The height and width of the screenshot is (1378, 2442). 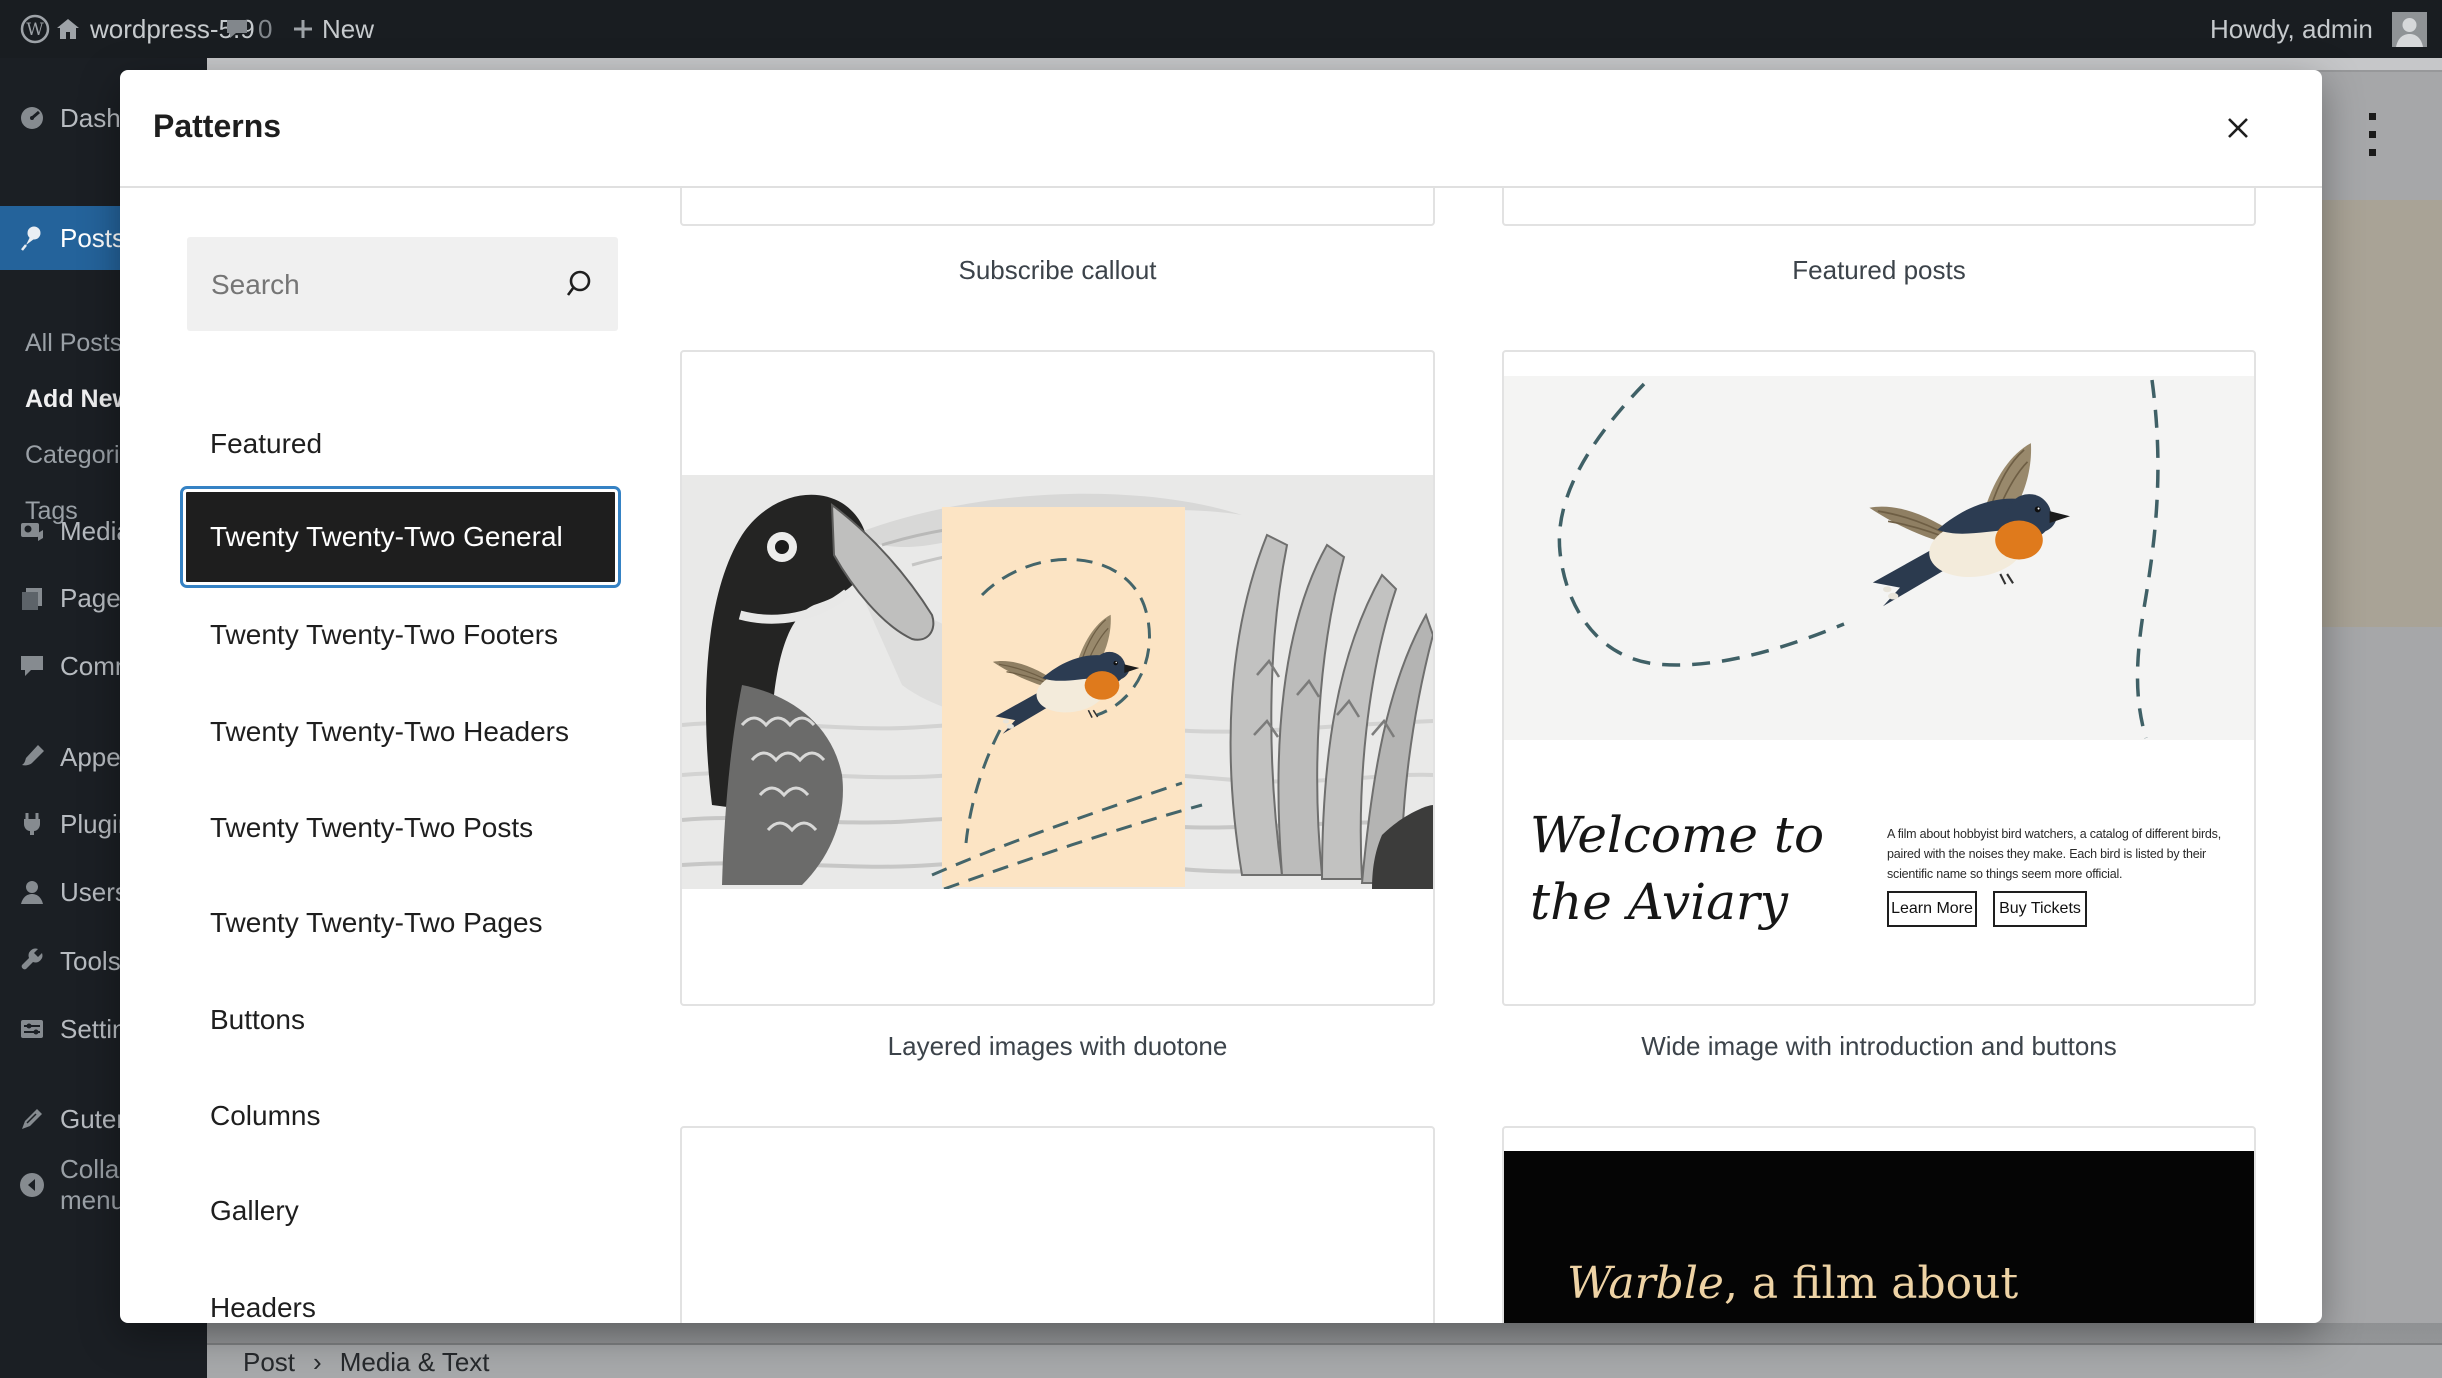 What do you see at coordinates (400, 444) in the screenshot?
I see `category-featured: Featured` at bounding box center [400, 444].